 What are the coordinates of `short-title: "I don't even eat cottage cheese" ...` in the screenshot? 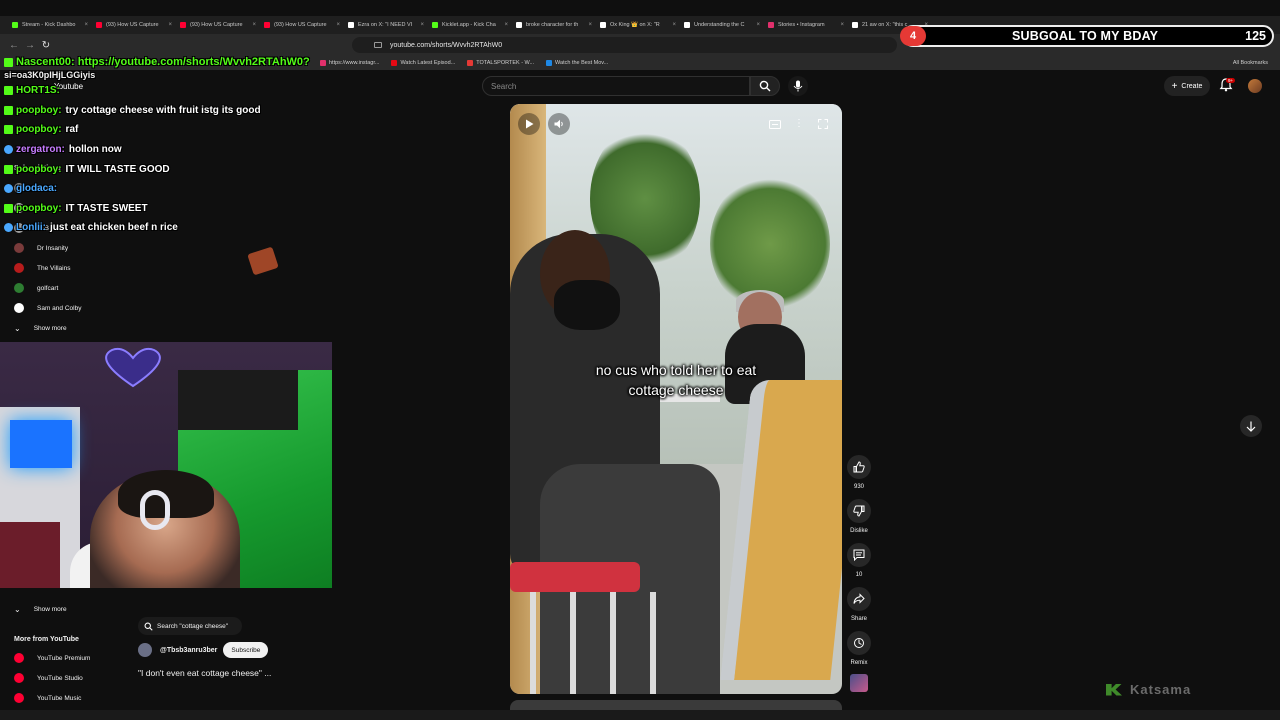 It's located at (204, 673).